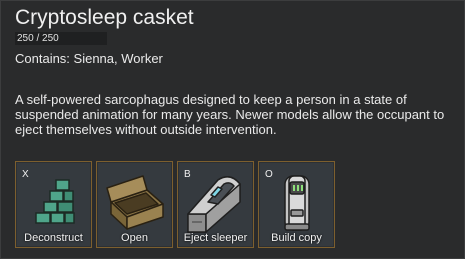  I want to click on build-copy-button: O Build copy, so click(296, 204).